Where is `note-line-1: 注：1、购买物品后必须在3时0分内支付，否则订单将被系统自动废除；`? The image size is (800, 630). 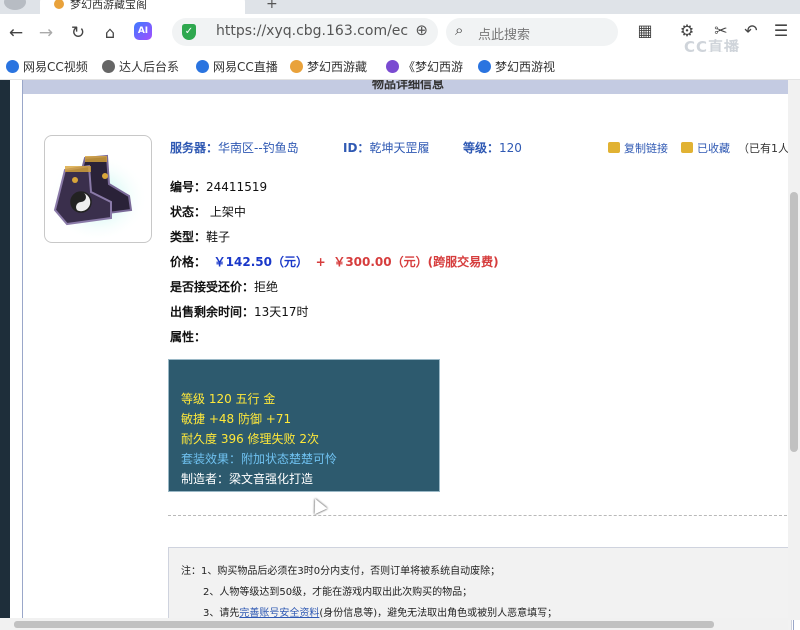
note-line-1: 注：1、购买物品后必须在3时0分内支付，否则订单将被系统自动废除； is located at coordinates (341, 571).